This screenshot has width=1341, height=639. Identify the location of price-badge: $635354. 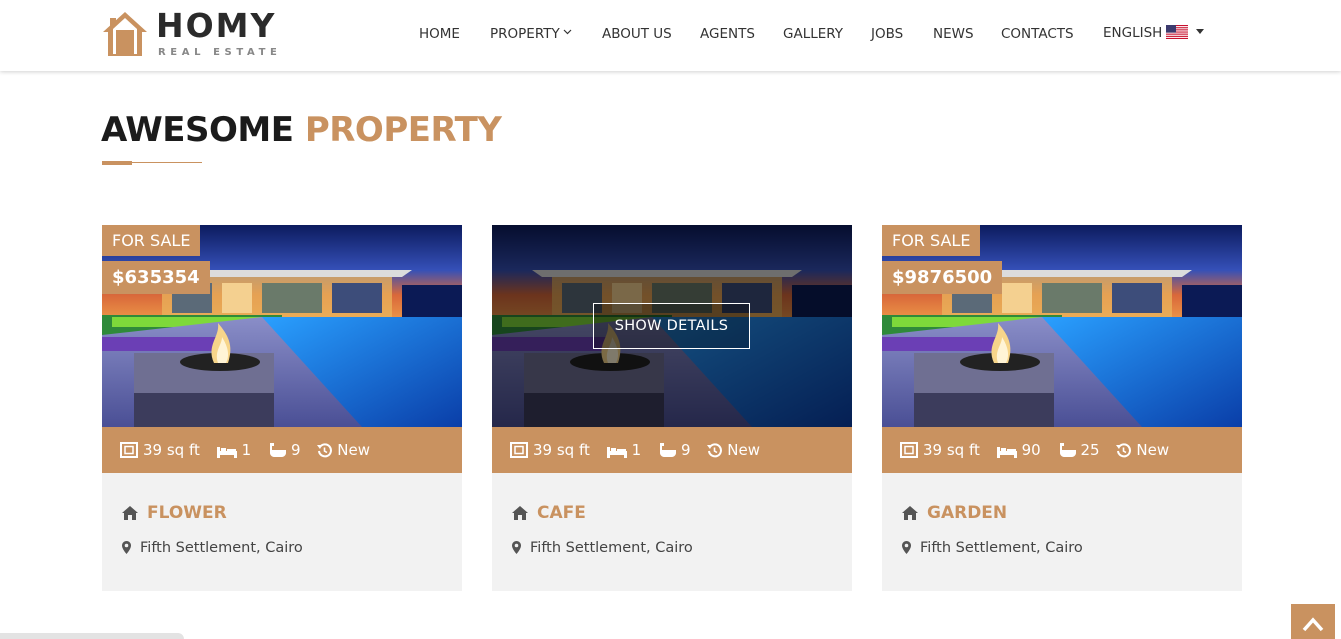
(156, 277).